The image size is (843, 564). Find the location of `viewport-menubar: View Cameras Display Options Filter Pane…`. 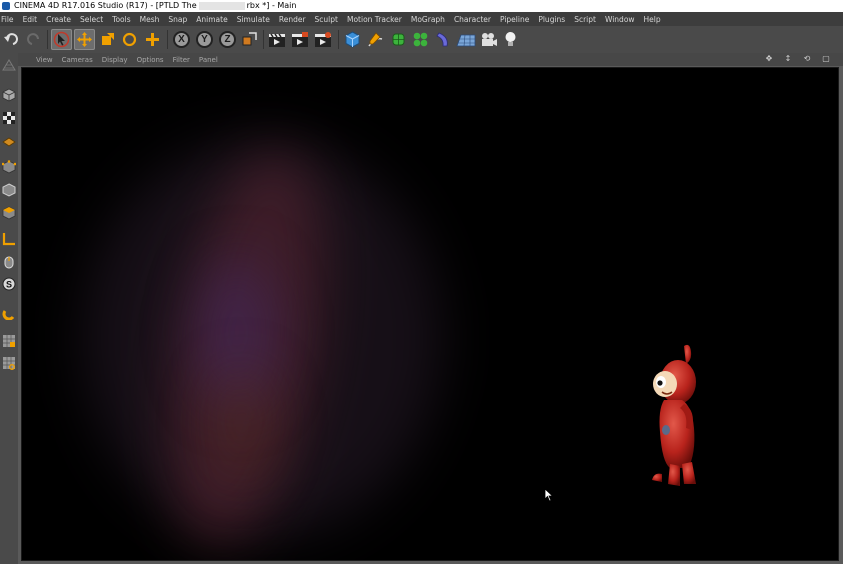

viewport-menubar: View Cameras Display Options Filter Pane… is located at coordinates (430, 59).